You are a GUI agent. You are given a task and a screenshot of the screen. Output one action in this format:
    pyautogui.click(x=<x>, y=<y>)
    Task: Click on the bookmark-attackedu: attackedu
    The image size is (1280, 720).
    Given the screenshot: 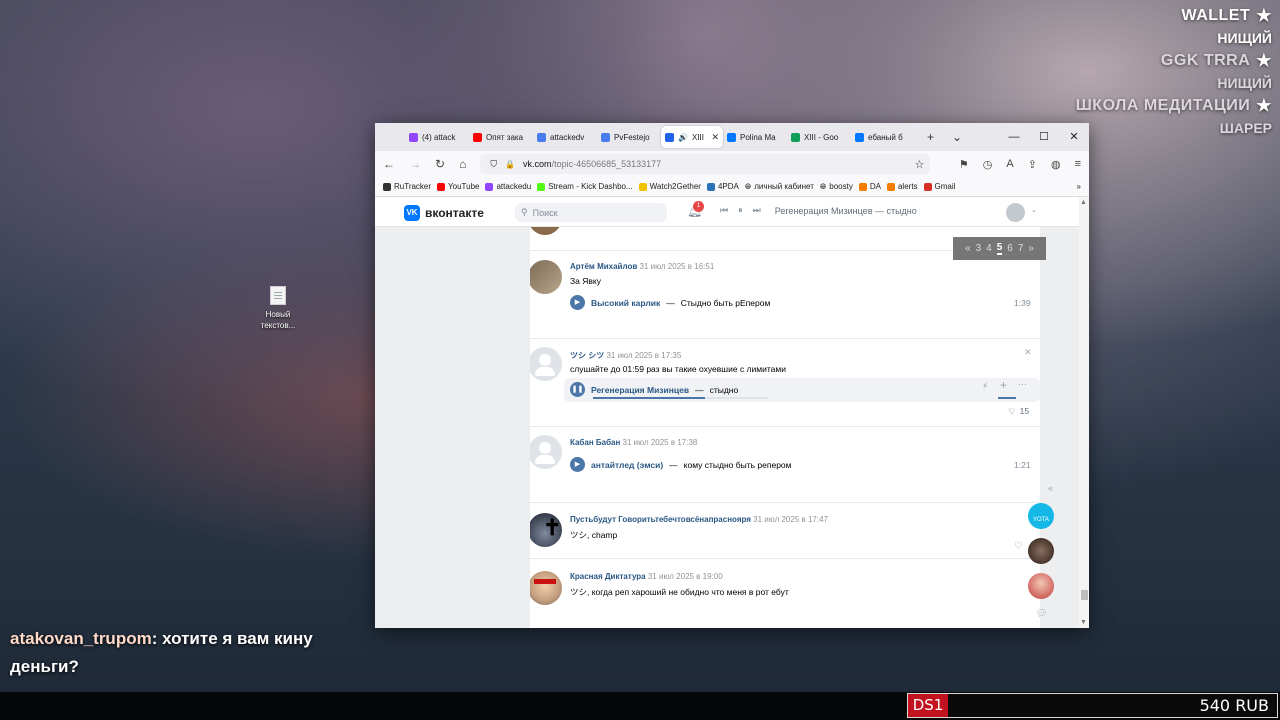 What is the action you would take?
    pyautogui.click(x=508, y=186)
    